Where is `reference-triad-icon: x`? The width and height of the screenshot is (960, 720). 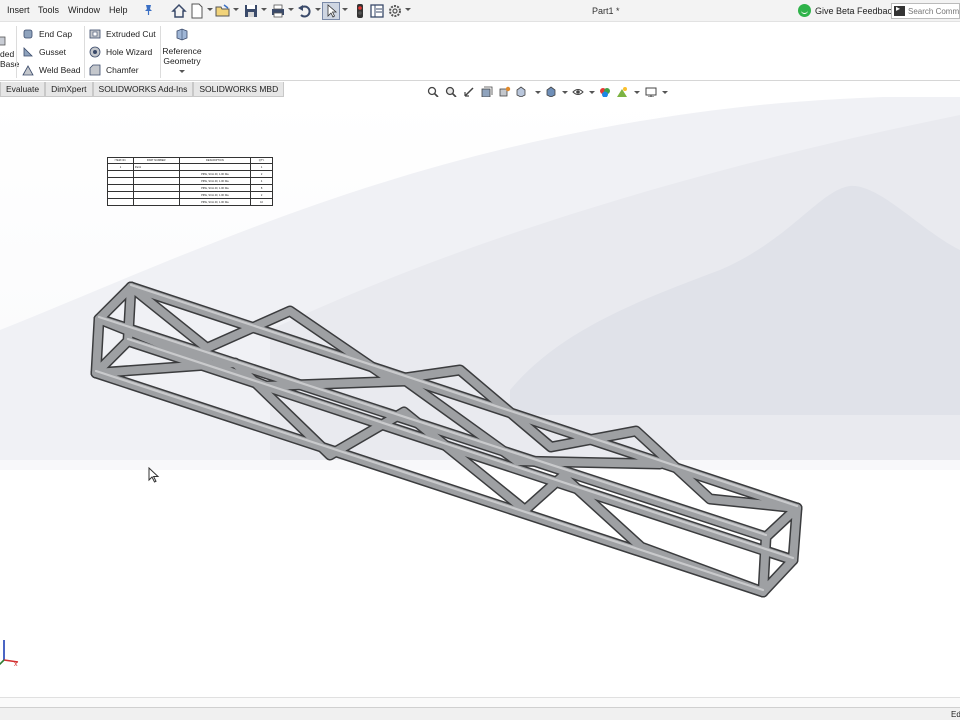 reference-triad-icon: x is located at coordinates (9, 654).